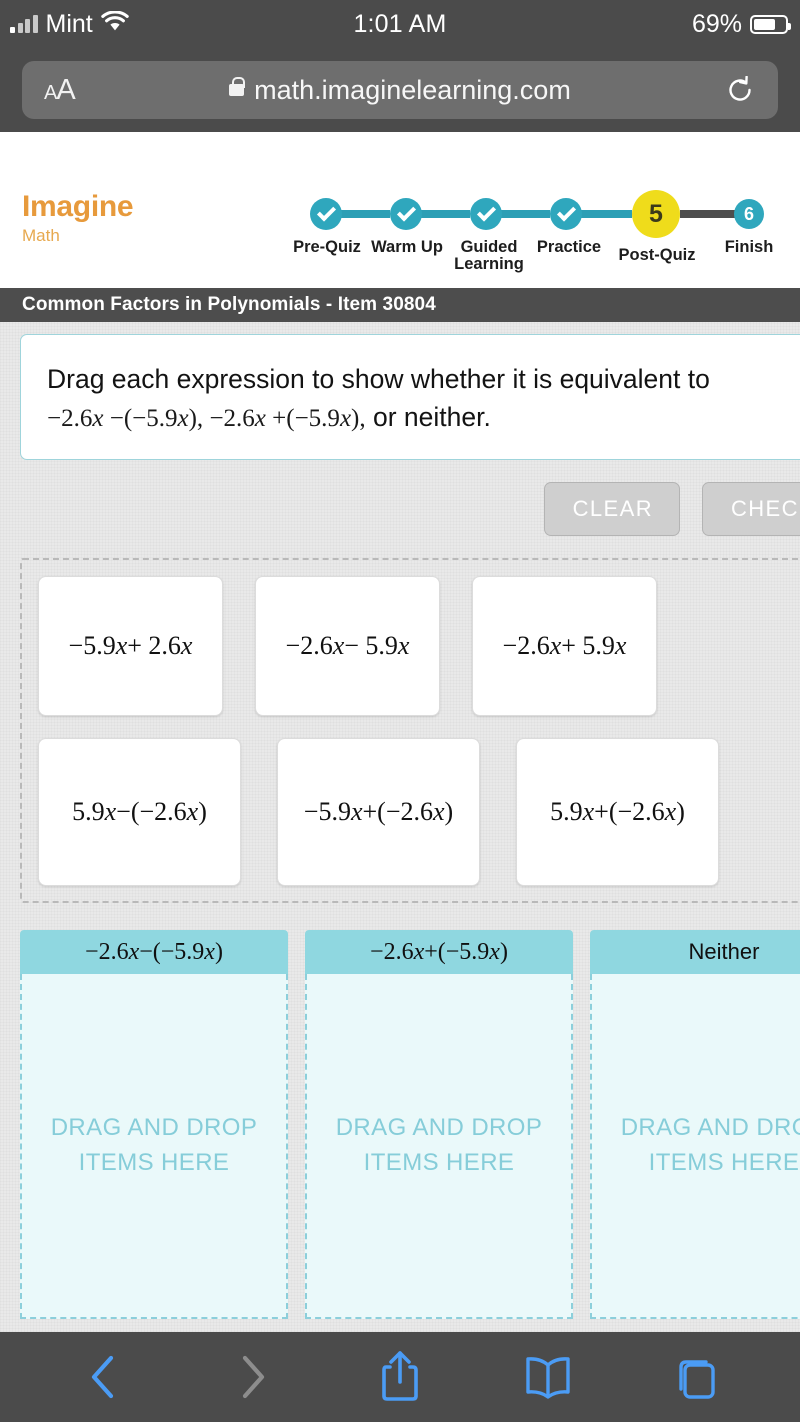 This screenshot has height=1422, width=800. I want to click on share-icon, so click(400, 1377).